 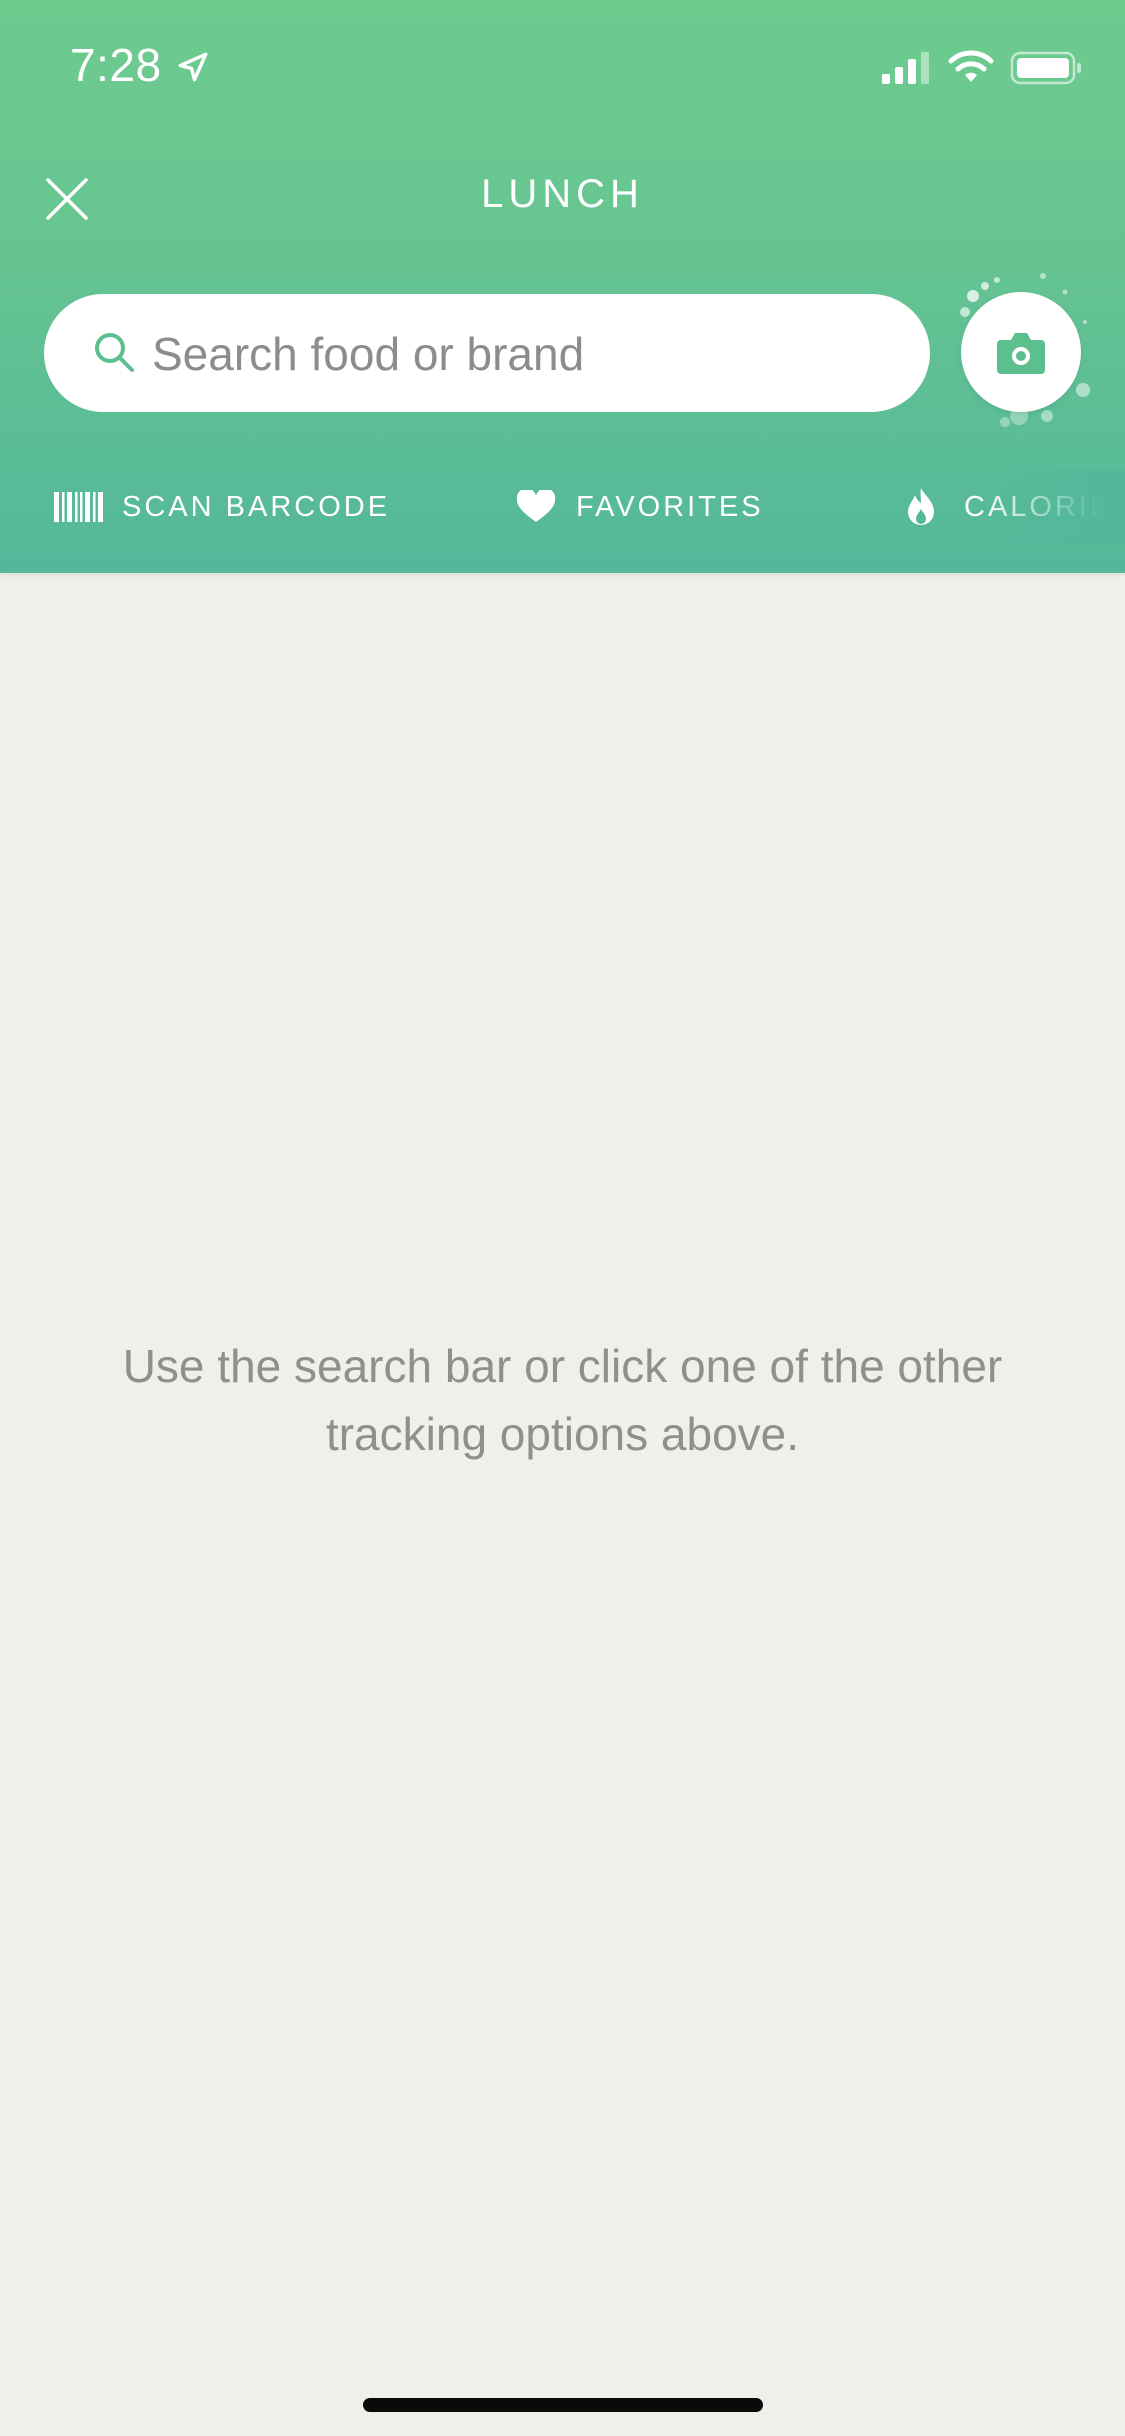 I want to click on camera-icon, so click(x=1021, y=353).